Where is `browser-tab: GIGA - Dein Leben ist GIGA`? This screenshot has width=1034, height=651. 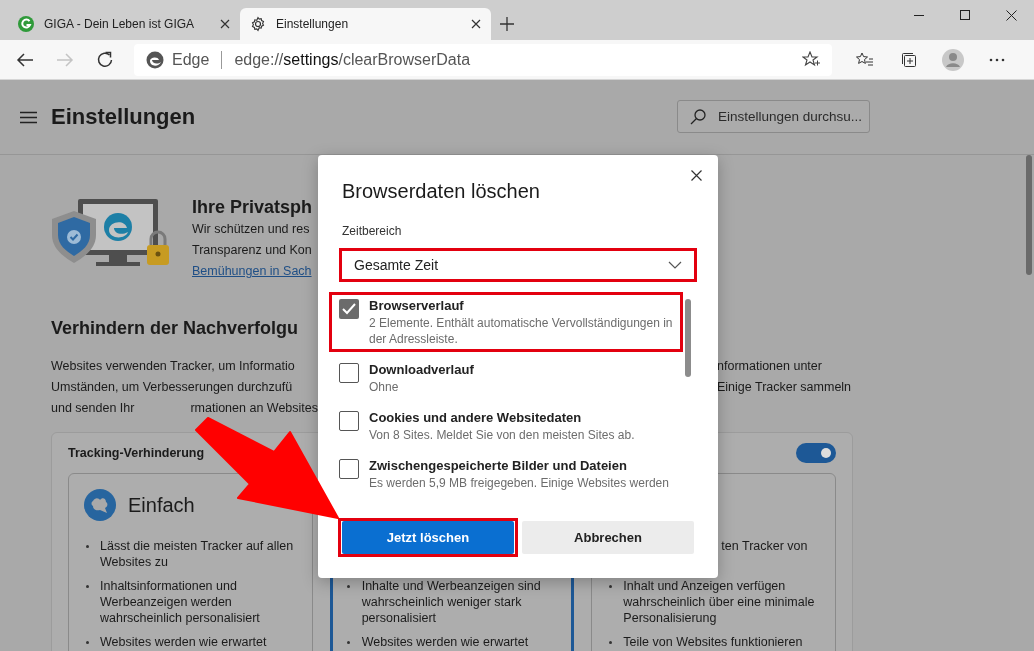
browser-tab: GIGA - Dein Leben ist GIGA is located at coordinates (124, 24).